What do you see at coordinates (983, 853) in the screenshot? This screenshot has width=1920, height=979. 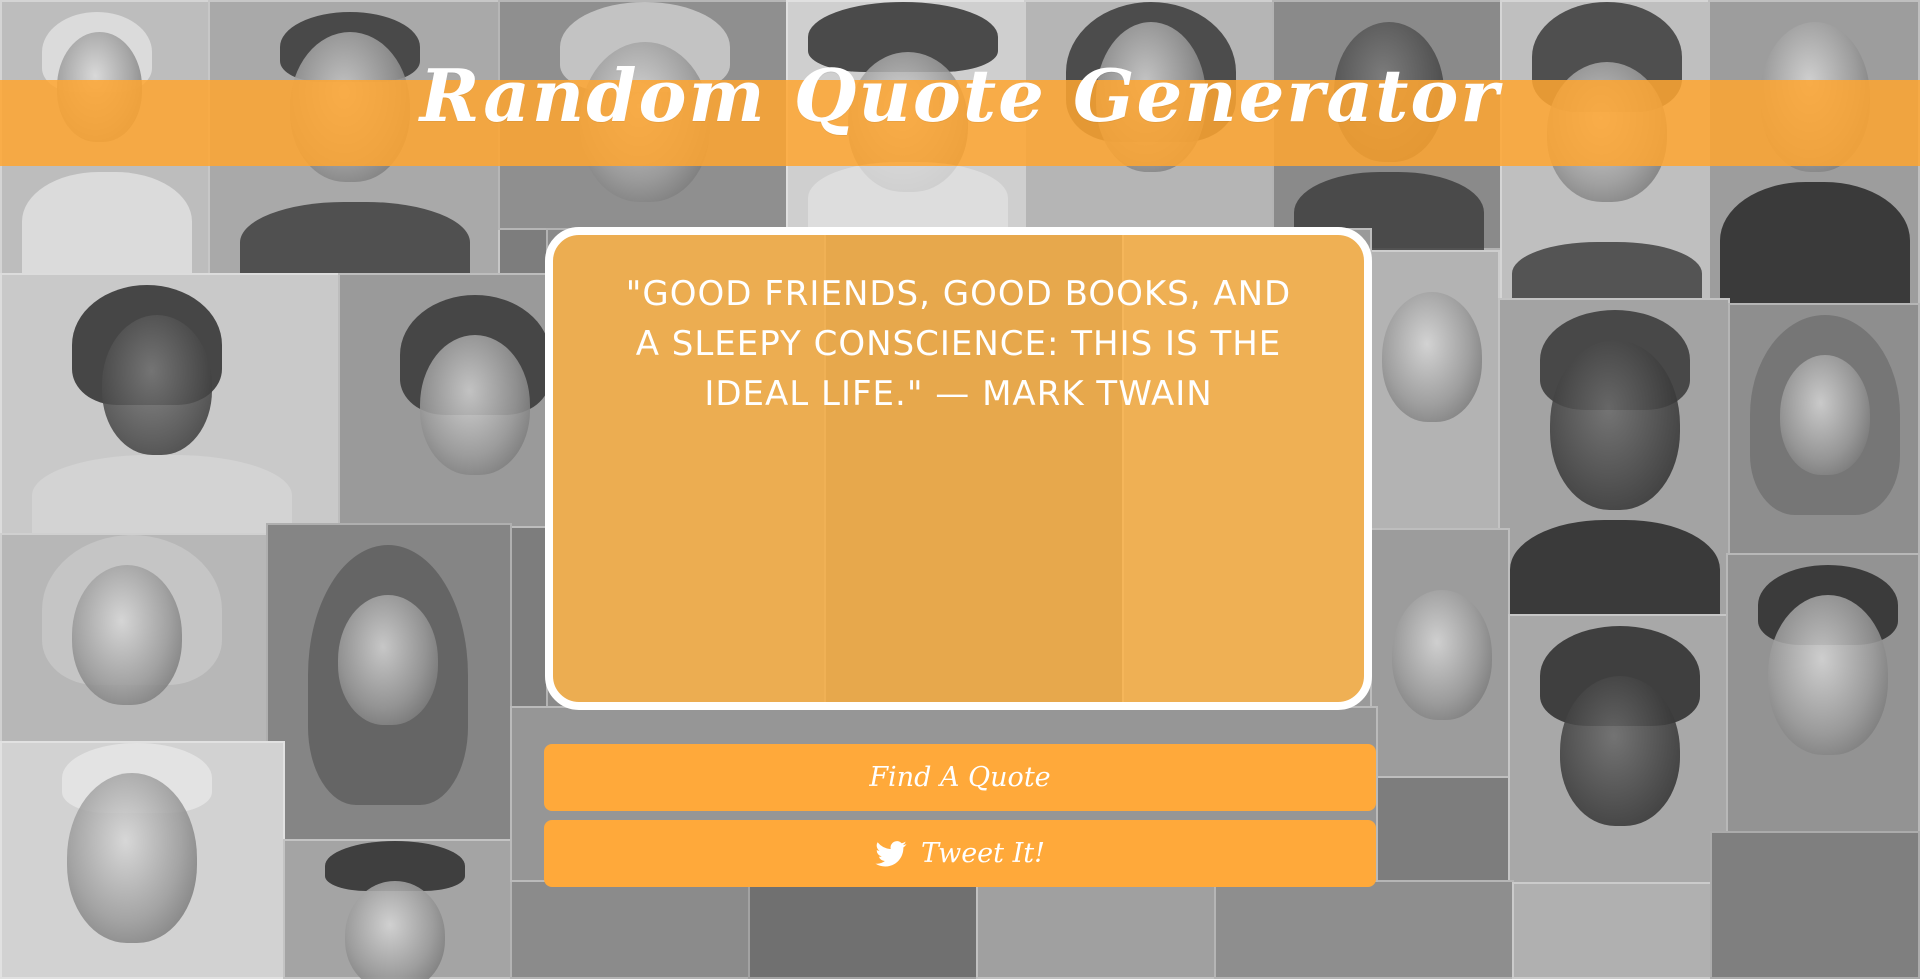 I see `tweet-label: Tweet It!` at bounding box center [983, 853].